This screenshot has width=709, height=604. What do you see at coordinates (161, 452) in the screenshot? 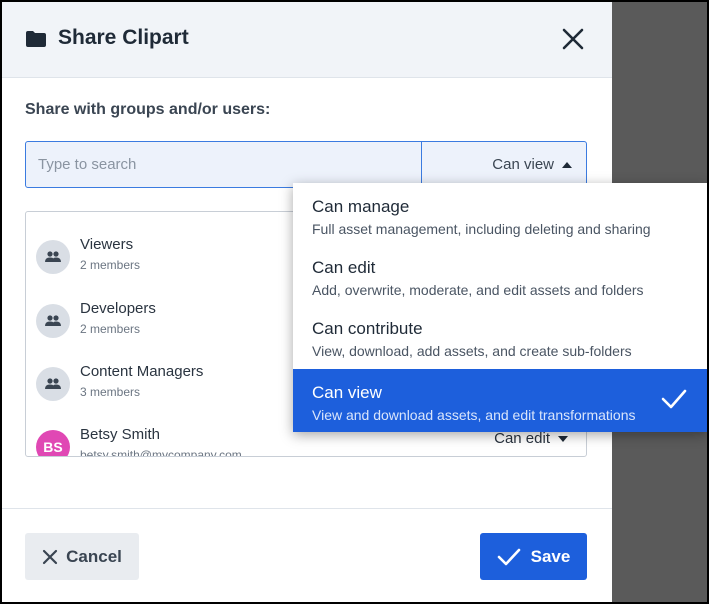
I see `member-email: betsy.smith@mycompany.com` at bounding box center [161, 452].